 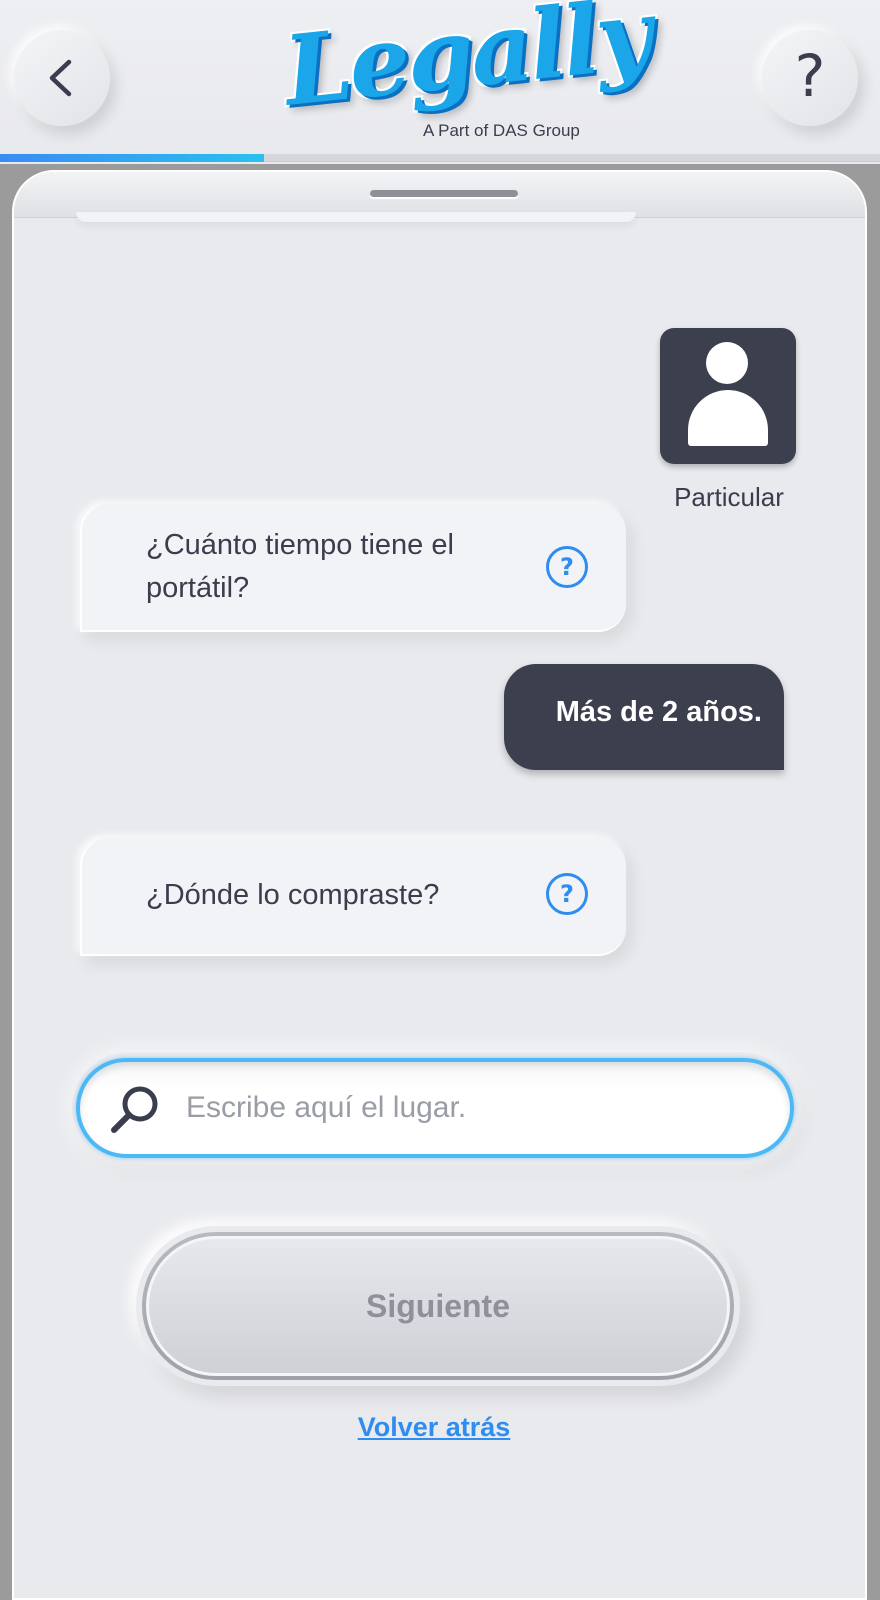 What do you see at coordinates (501, 130) in the screenshot?
I see `logo-subtitle: A Part of DAS Group` at bounding box center [501, 130].